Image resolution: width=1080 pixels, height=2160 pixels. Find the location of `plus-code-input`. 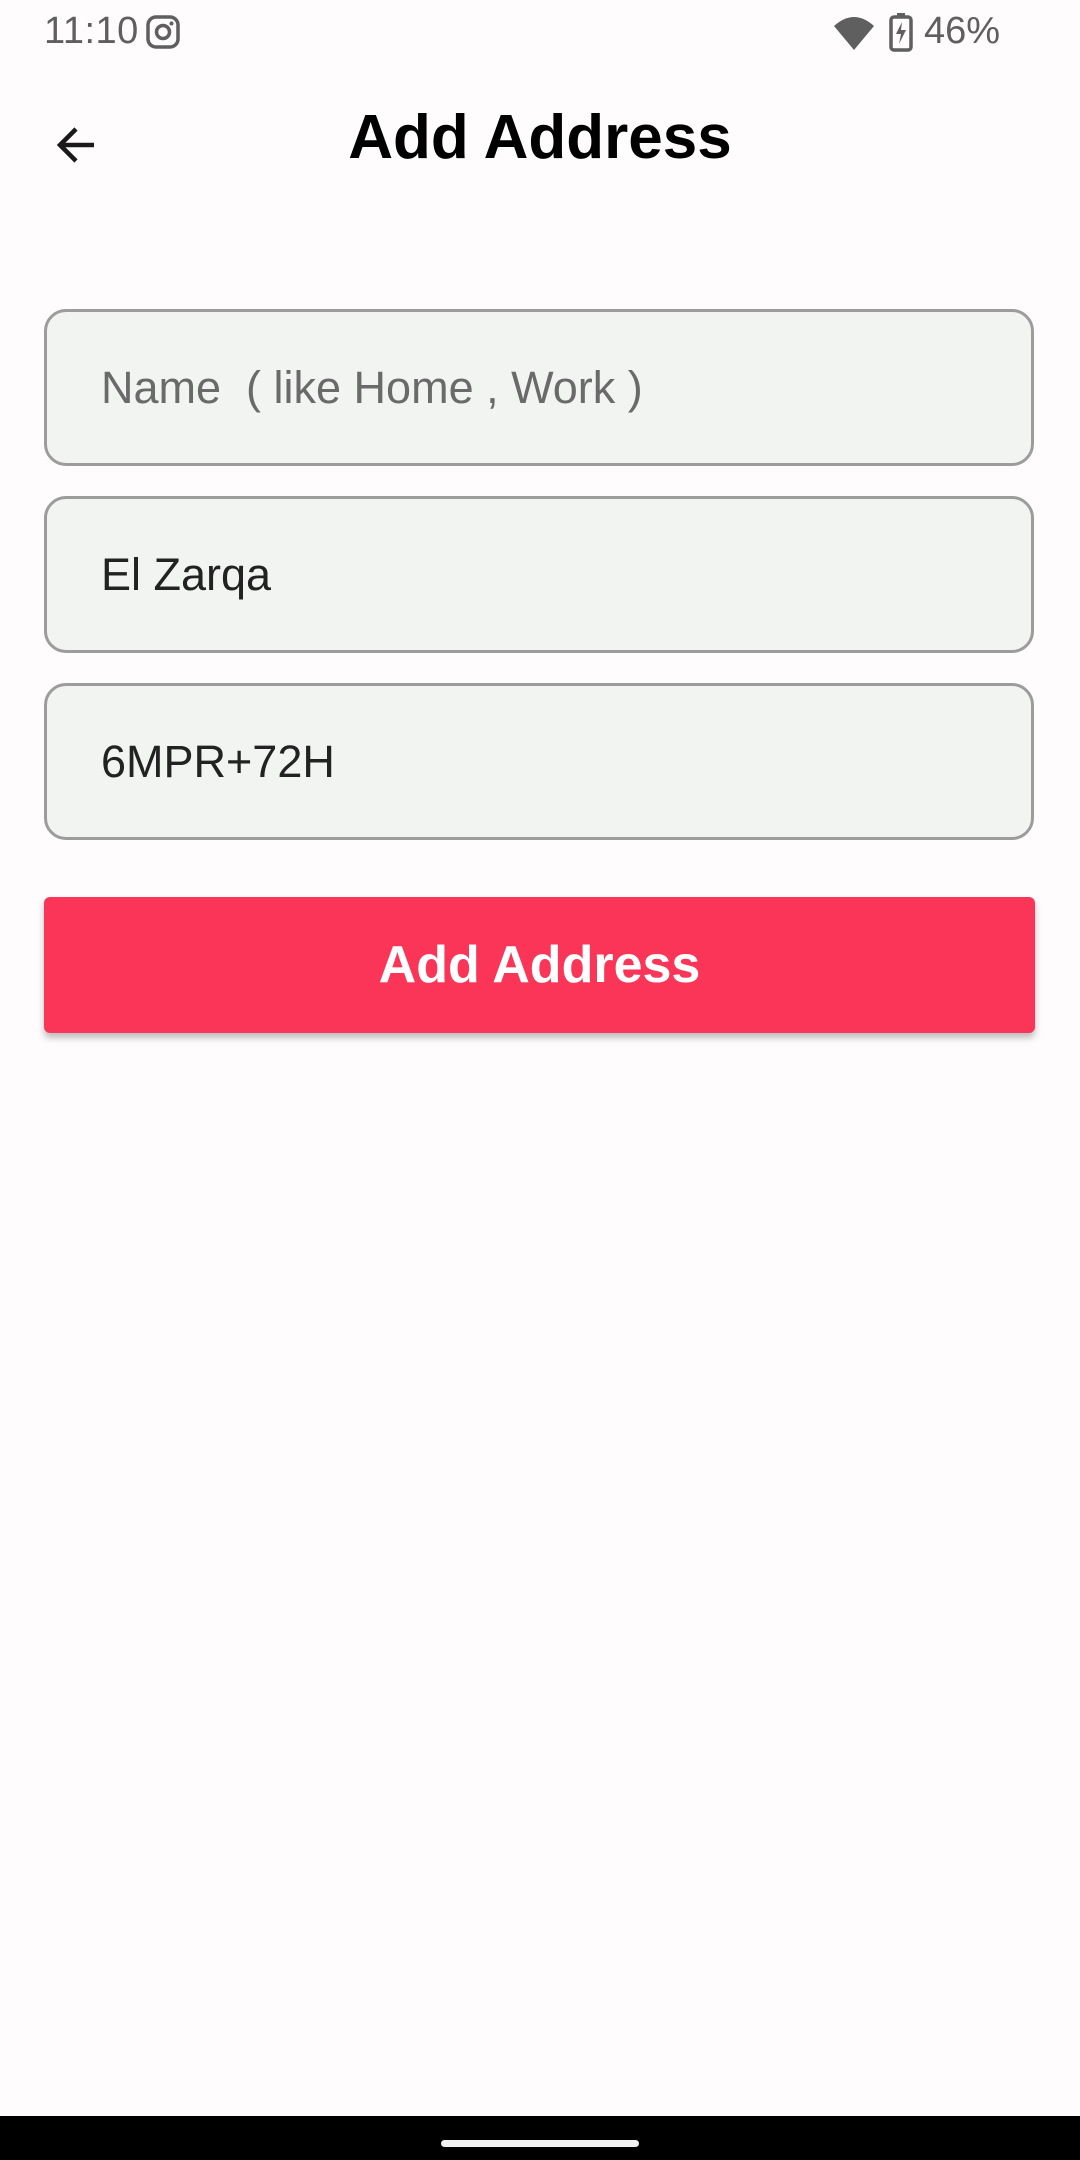

plus-code-input is located at coordinates (539, 761).